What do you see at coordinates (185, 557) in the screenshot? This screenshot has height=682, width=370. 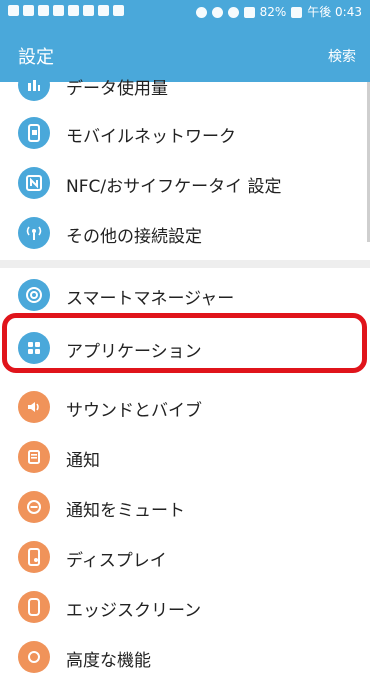 I see `settings-item-display: ディスプレイ` at bounding box center [185, 557].